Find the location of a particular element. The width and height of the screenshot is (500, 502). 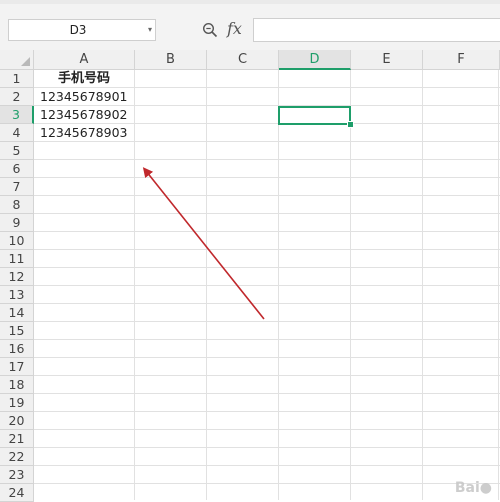

row-header-6: 6 is located at coordinates (17, 169).